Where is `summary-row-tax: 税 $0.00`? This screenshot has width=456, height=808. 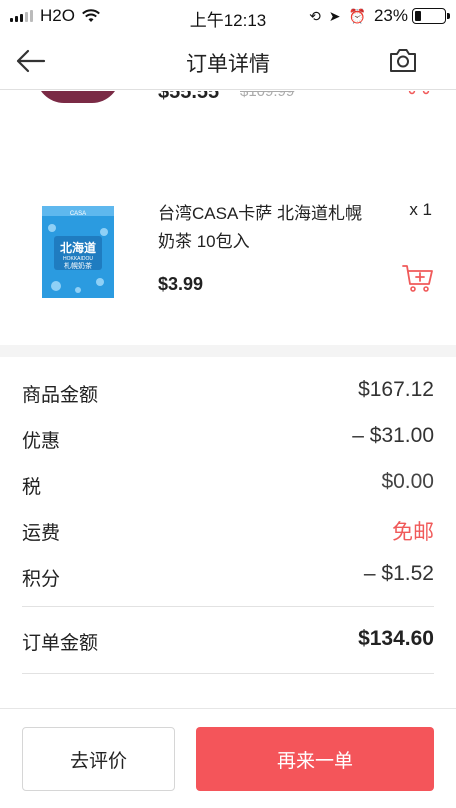
summary-row-tax: 税 $0.00 is located at coordinates (228, 485).